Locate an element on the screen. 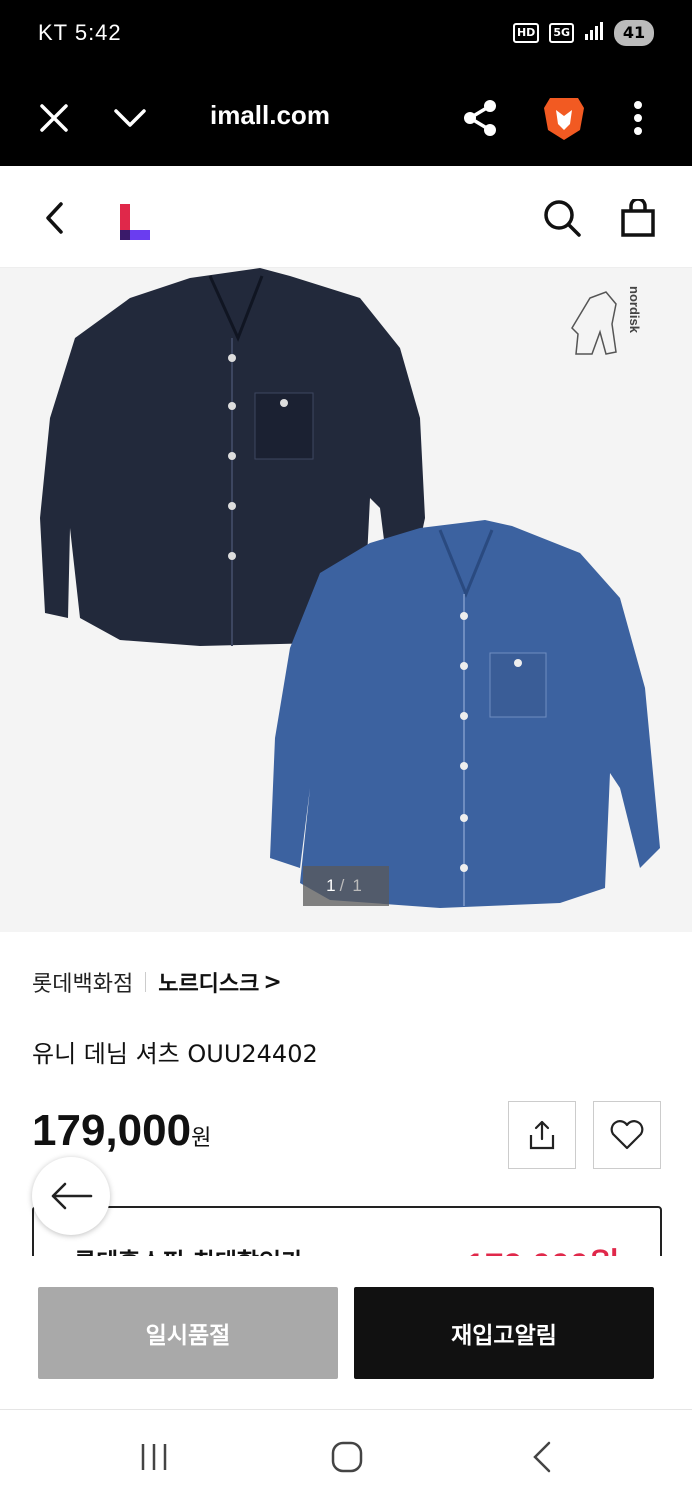 The height and width of the screenshot is (1500, 692). close-icon is located at coordinates (54, 118).